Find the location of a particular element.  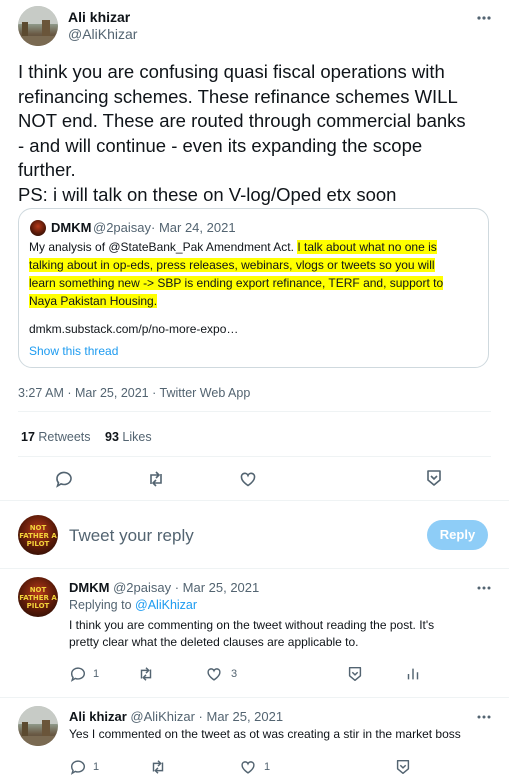

retweets-stat: 17 Retweets is located at coordinates (56, 437).